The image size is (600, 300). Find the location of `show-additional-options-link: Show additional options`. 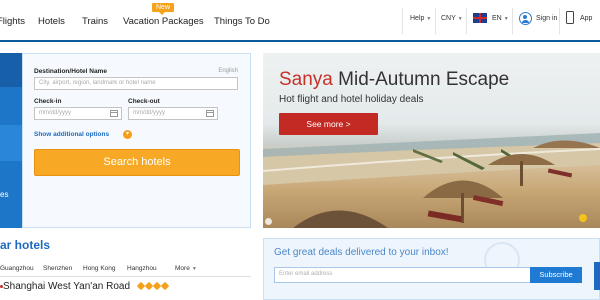

show-additional-options-link: Show additional options is located at coordinates (71, 134).